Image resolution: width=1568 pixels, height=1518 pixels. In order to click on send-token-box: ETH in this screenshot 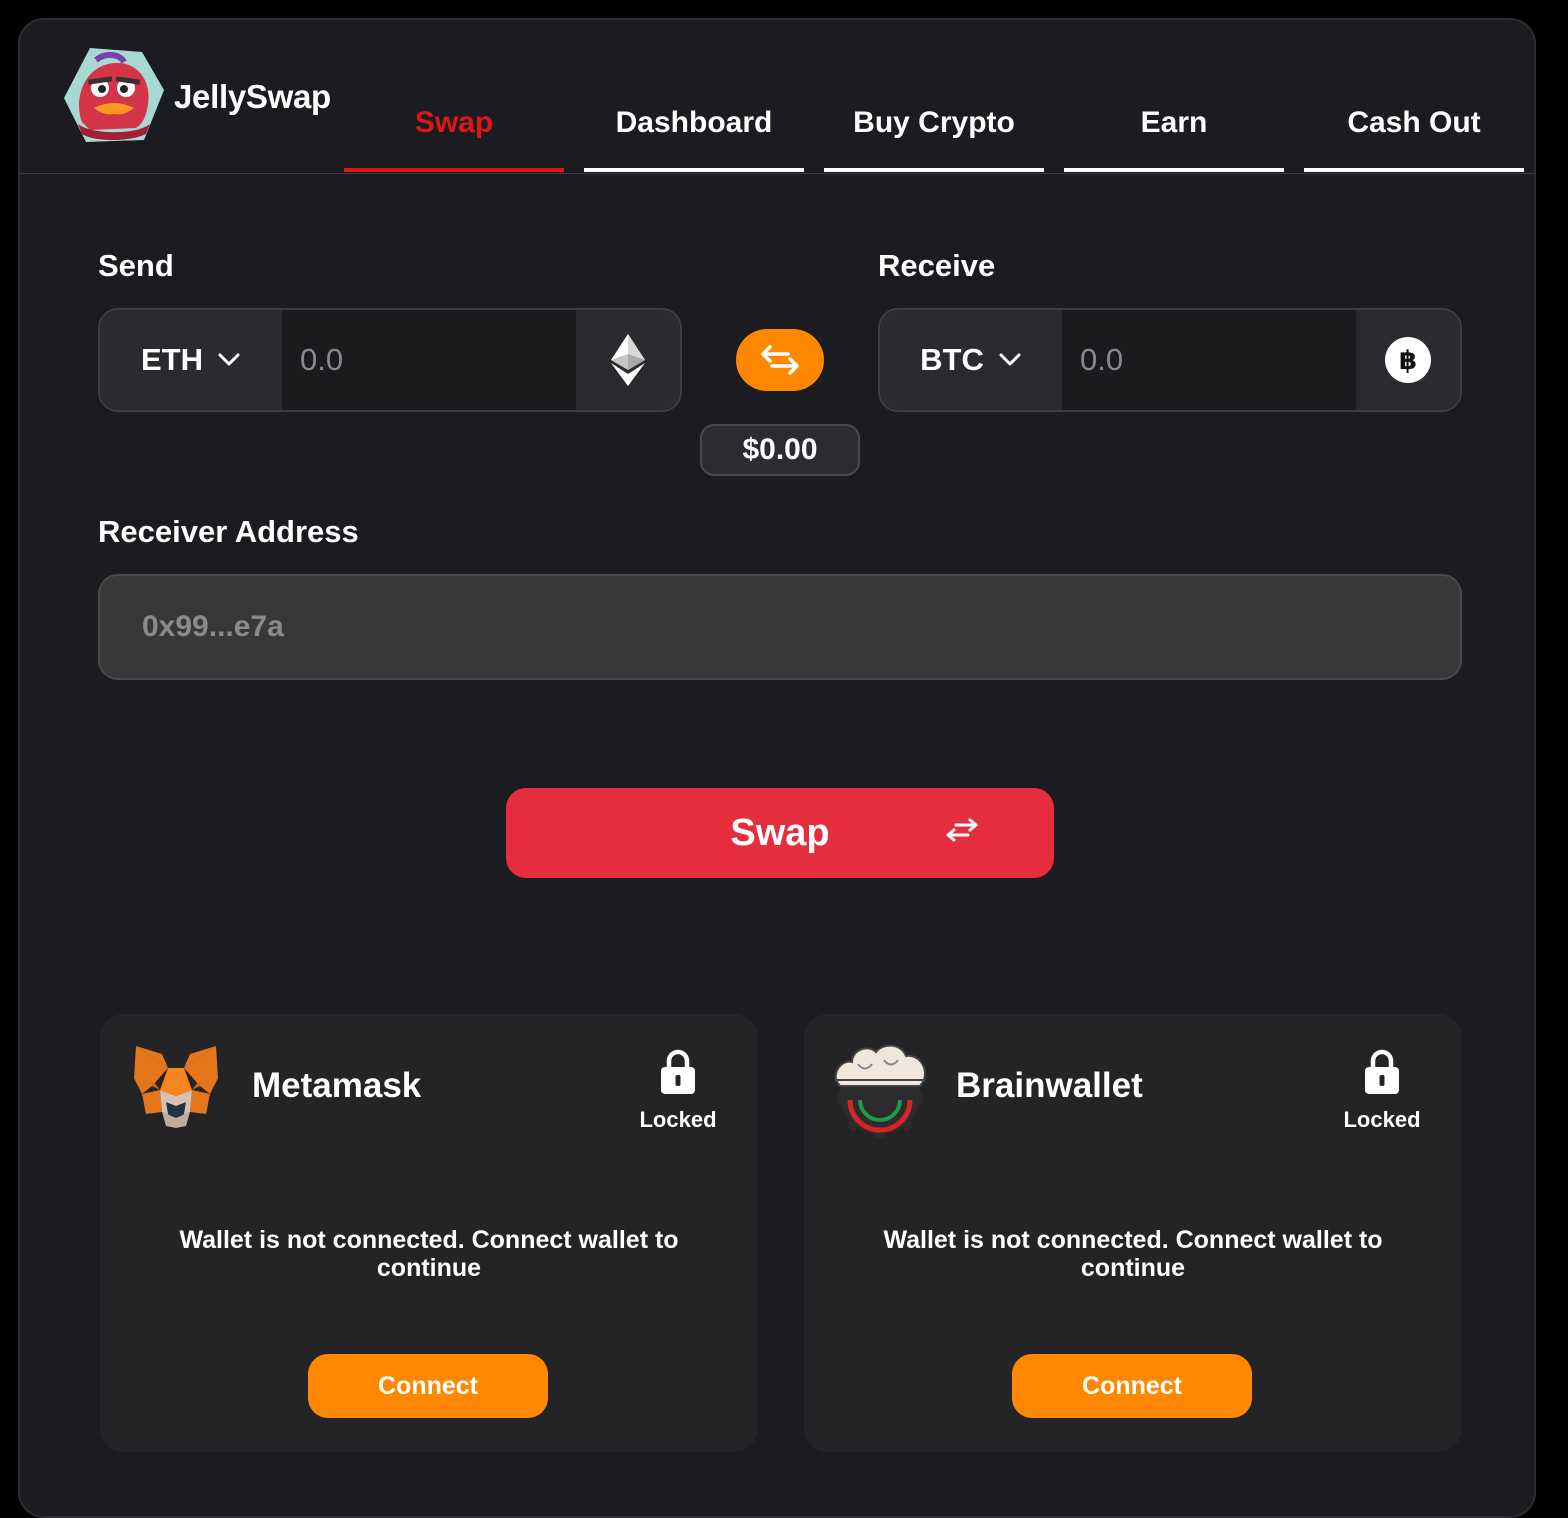, I will do `click(390, 360)`.